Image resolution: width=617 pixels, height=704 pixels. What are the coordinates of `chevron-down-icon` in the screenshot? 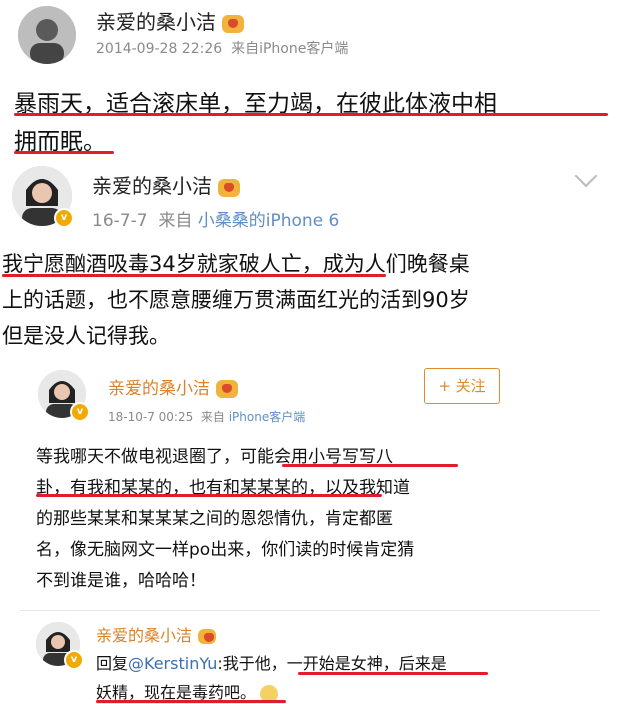 It's located at (586, 176).